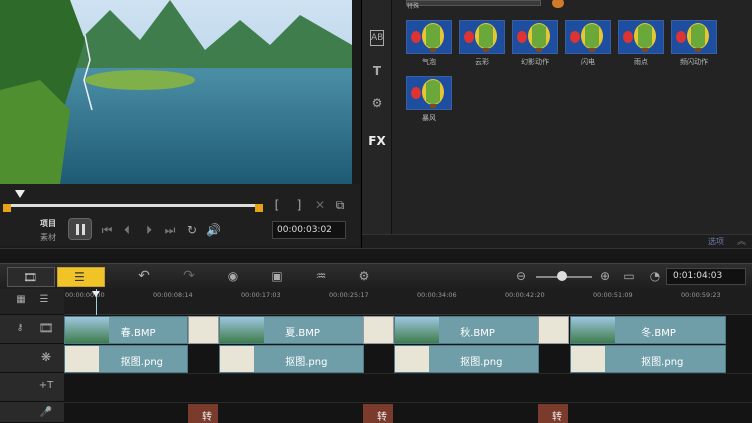 The height and width of the screenshot is (423, 752). Describe the element at coordinates (32, 329) in the screenshot. I see `video-track-head: 🎞 ⚷` at that location.